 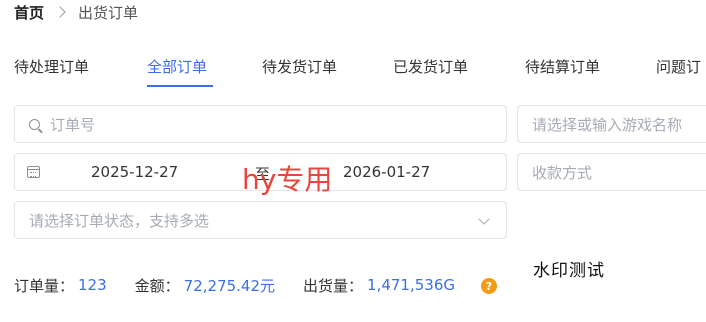 What do you see at coordinates (263, 174) in the screenshot?
I see `date-separator: 至` at bounding box center [263, 174].